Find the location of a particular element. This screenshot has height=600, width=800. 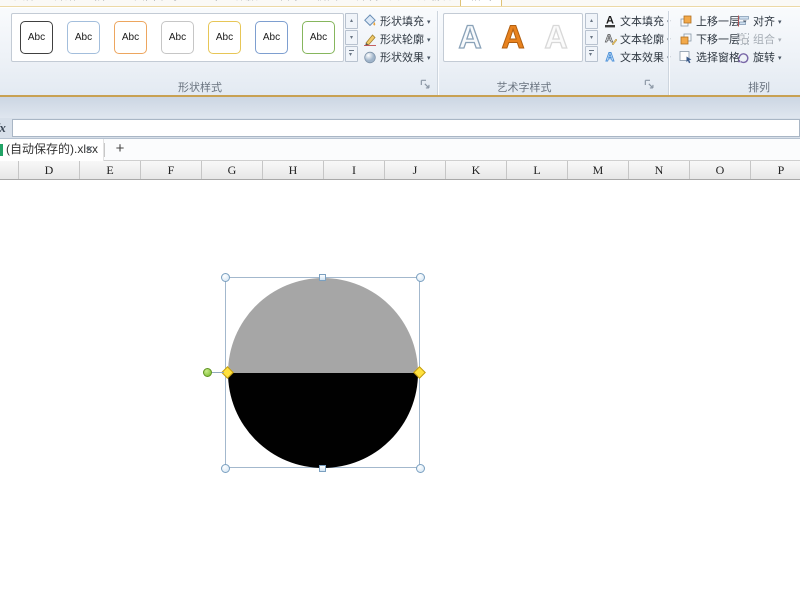

document-tab-bar: (自动保存的).xlsx × + is located at coordinates (400, 150).